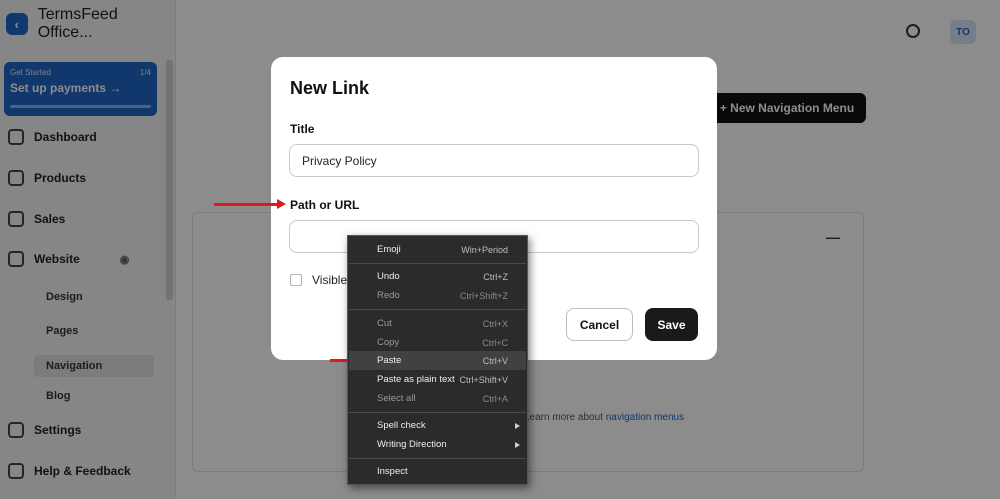  What do you see at coordinates (599, 324) in the screenshot?
I see `cancel-button: Cancel` at bounding box center [599, 324].